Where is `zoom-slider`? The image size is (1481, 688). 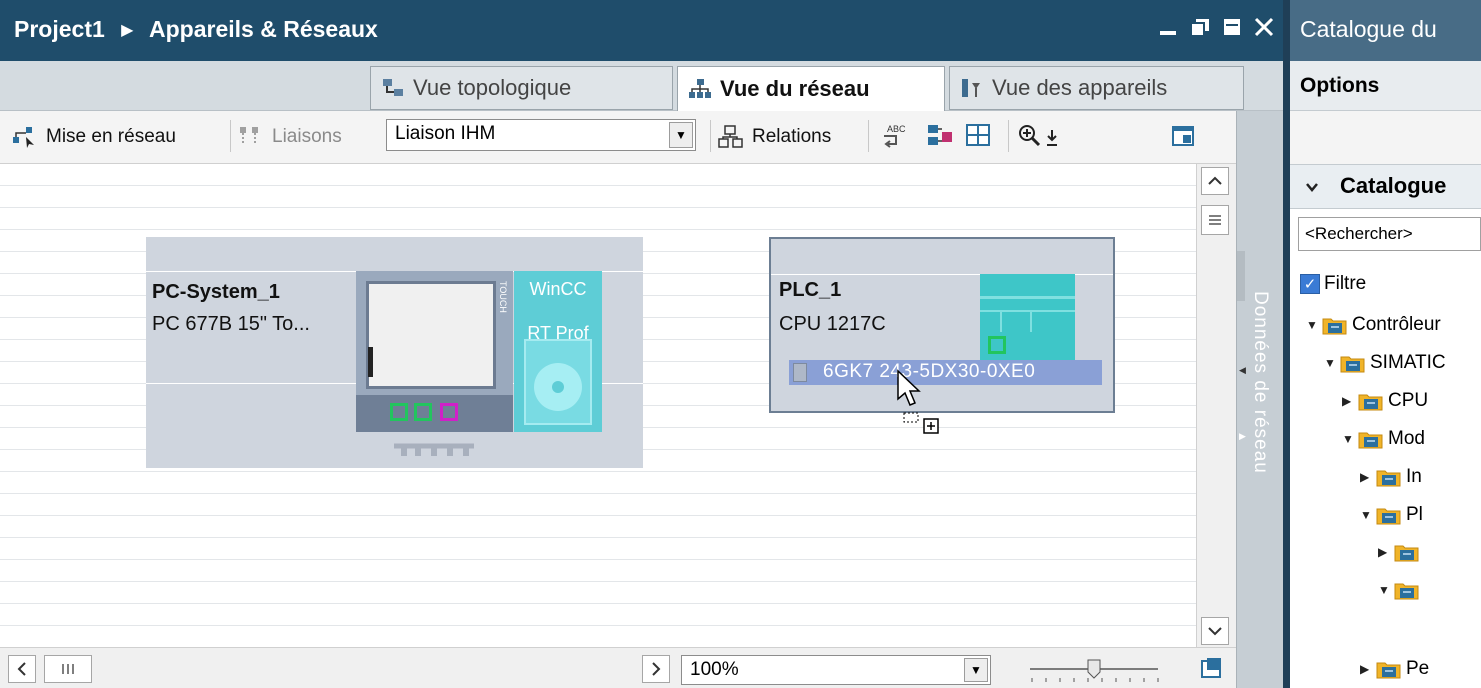 zoom-slider is located at coordinates (1096, 671).